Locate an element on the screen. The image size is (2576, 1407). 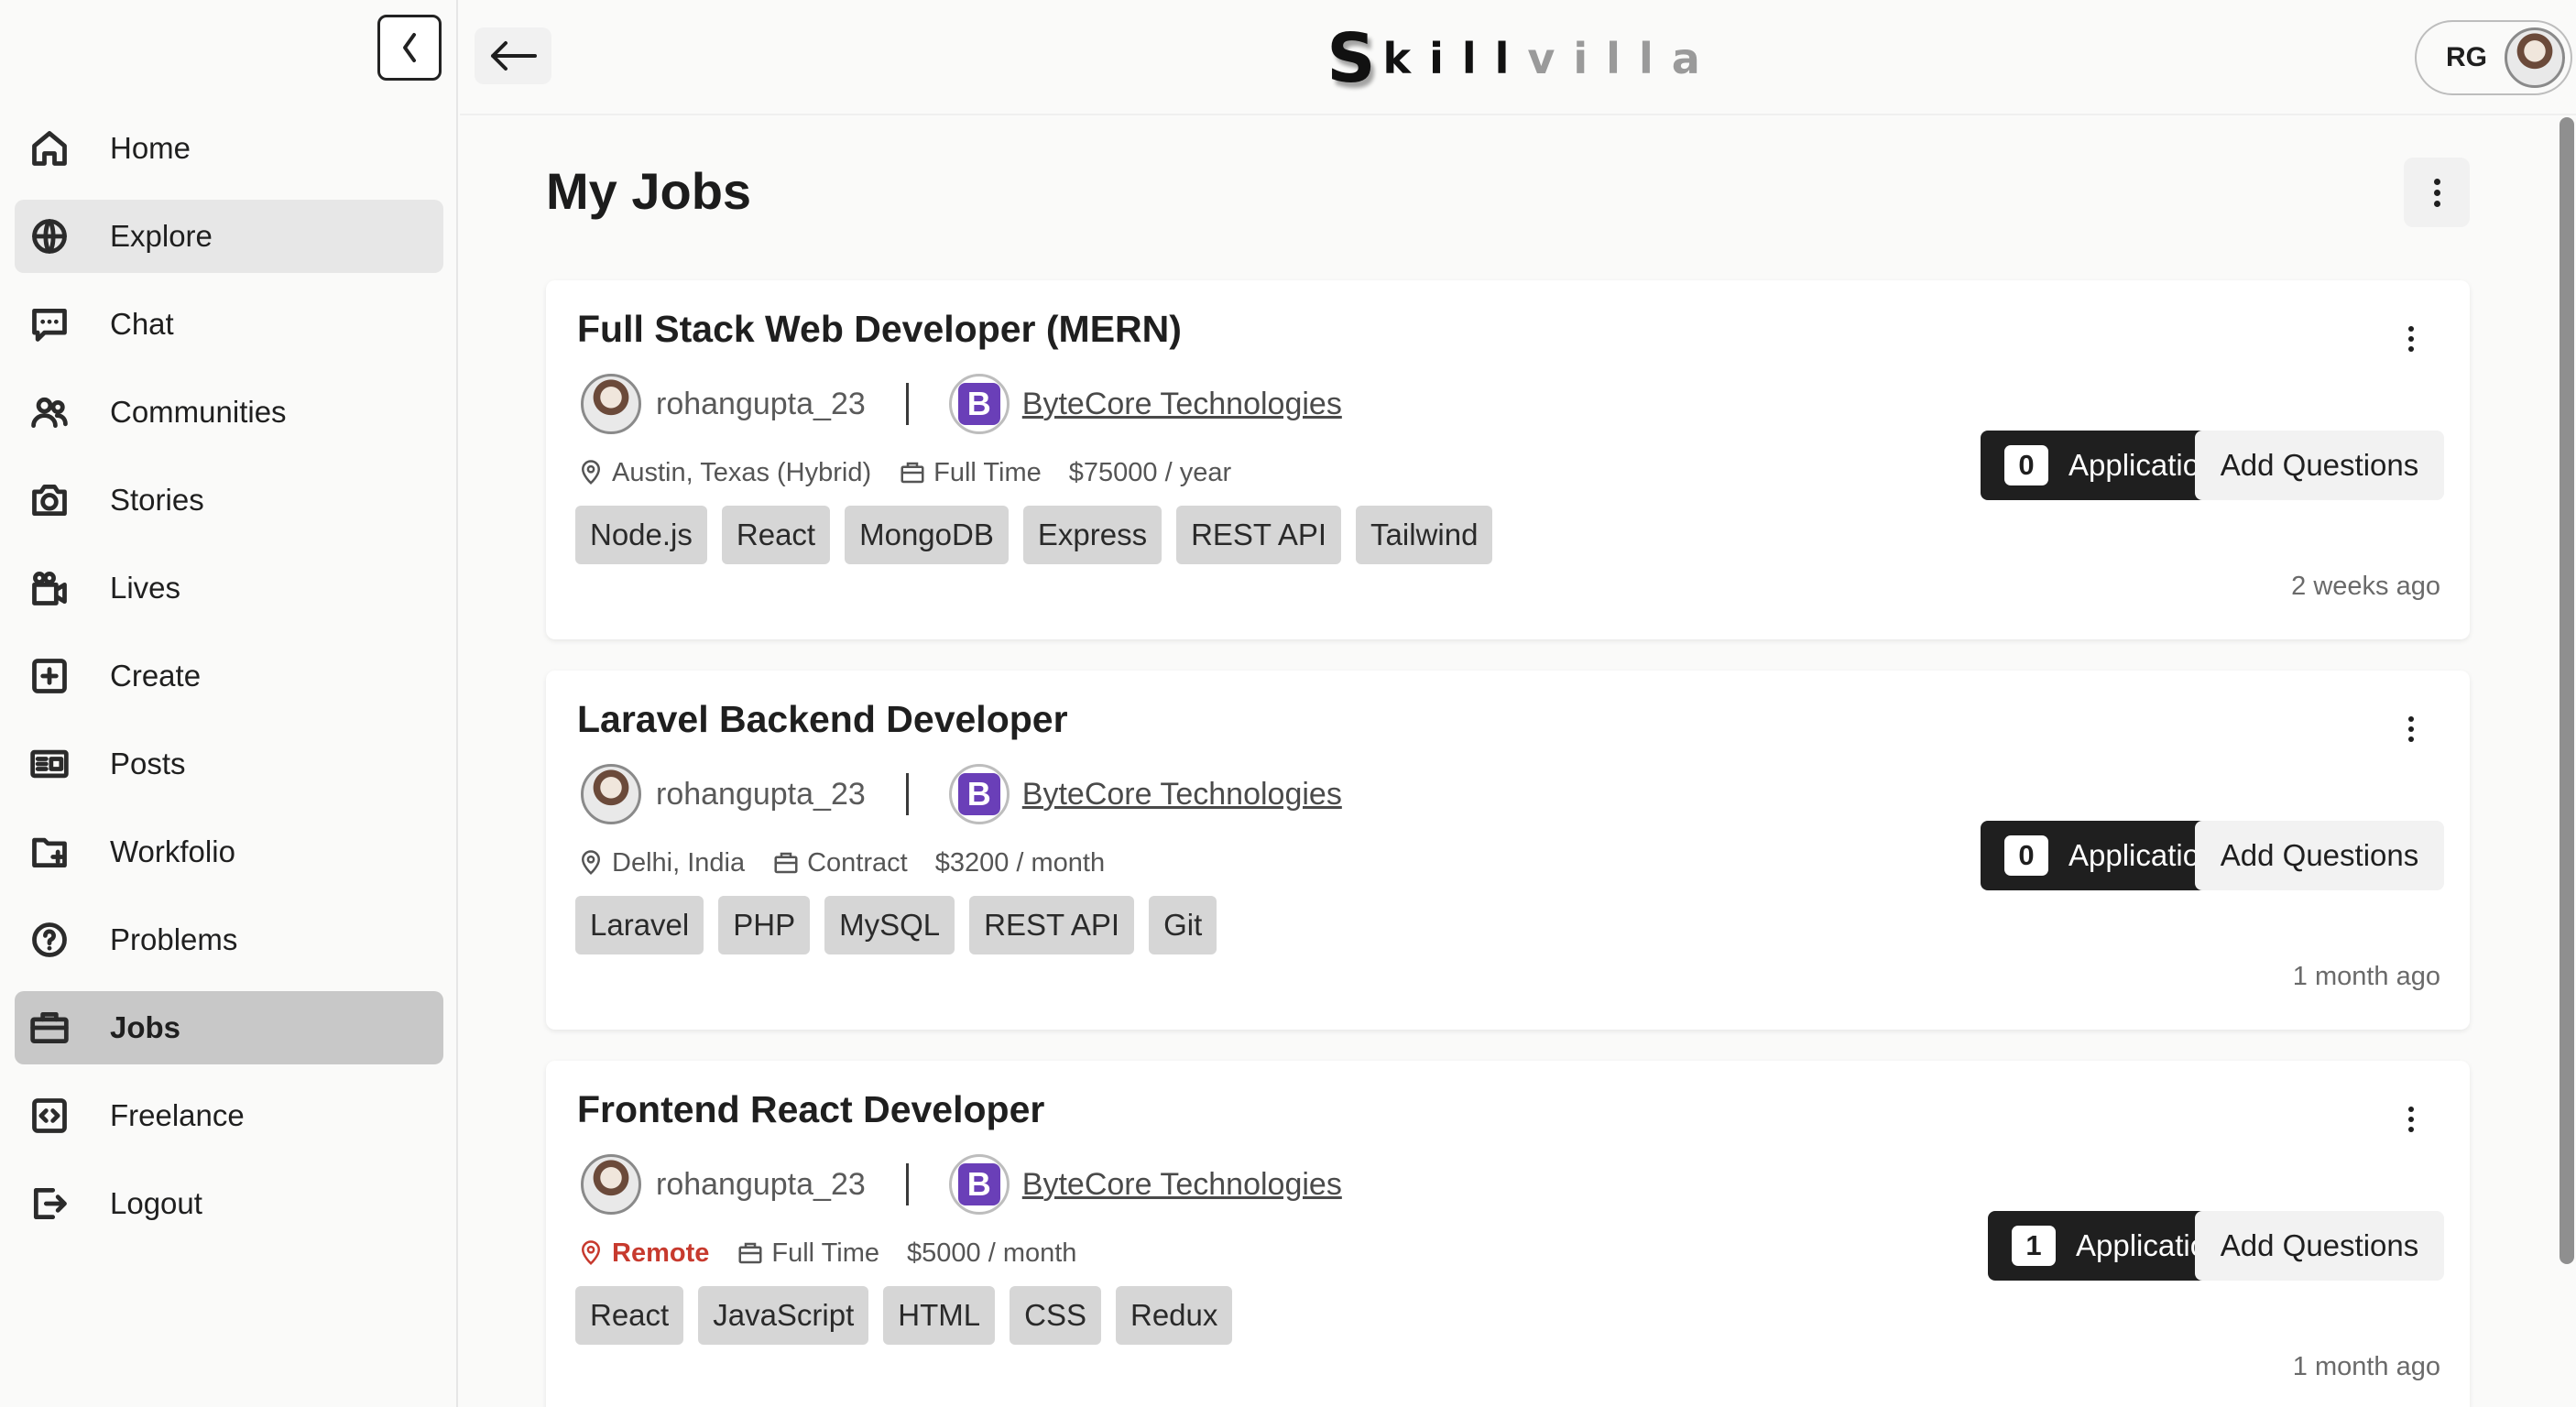
profile-menu-button: RG is located at coordinates (2494, 57).